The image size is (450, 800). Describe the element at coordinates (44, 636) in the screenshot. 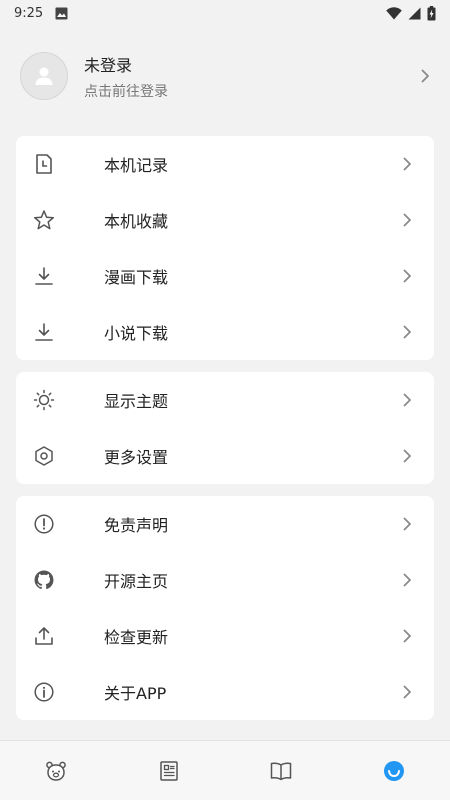

I see `upload-icon` at that location.